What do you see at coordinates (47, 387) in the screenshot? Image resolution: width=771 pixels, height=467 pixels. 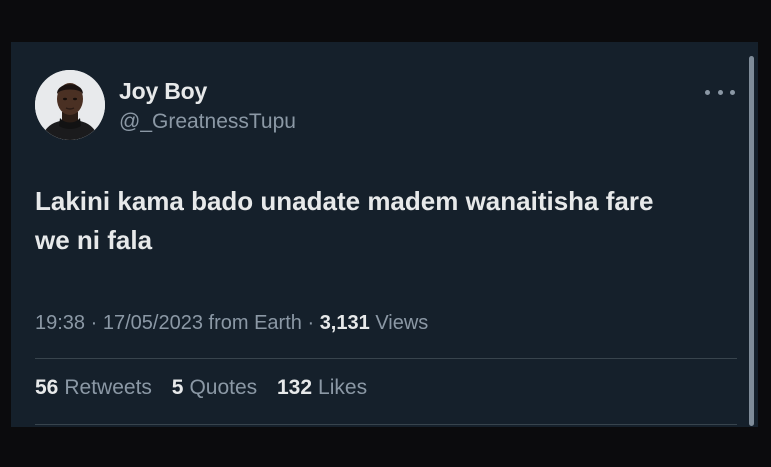 I see `retweets-count: 56` at bounding box center [47, 387].